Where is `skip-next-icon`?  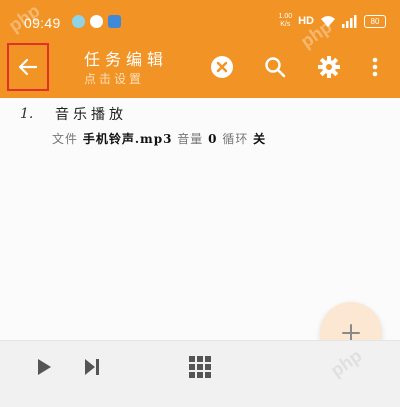
skip-next-icon is located at coordinates (92, 367).